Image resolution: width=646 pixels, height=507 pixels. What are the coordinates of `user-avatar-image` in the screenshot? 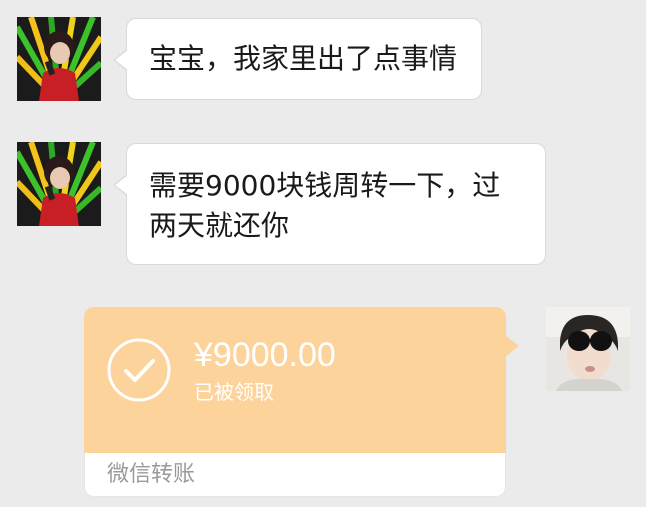 It's located at (588, 349).